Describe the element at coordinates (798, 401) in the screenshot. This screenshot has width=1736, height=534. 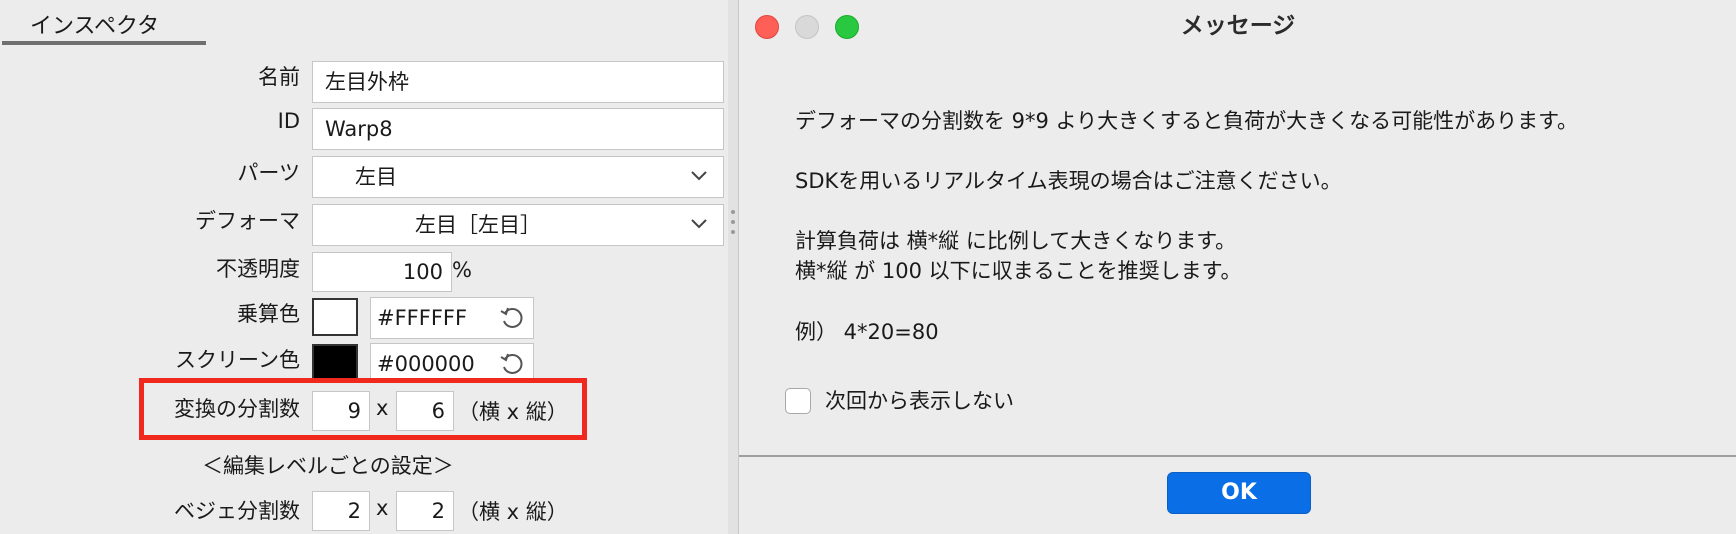
I see `dont-show-again-checkbox` at that location.